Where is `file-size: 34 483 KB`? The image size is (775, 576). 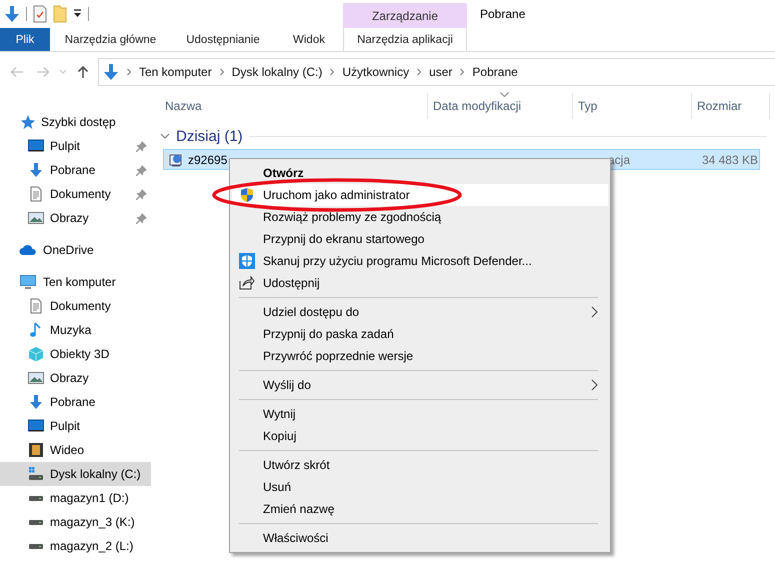
file-size: 34 483 KB is located at coordinates (730, 159).